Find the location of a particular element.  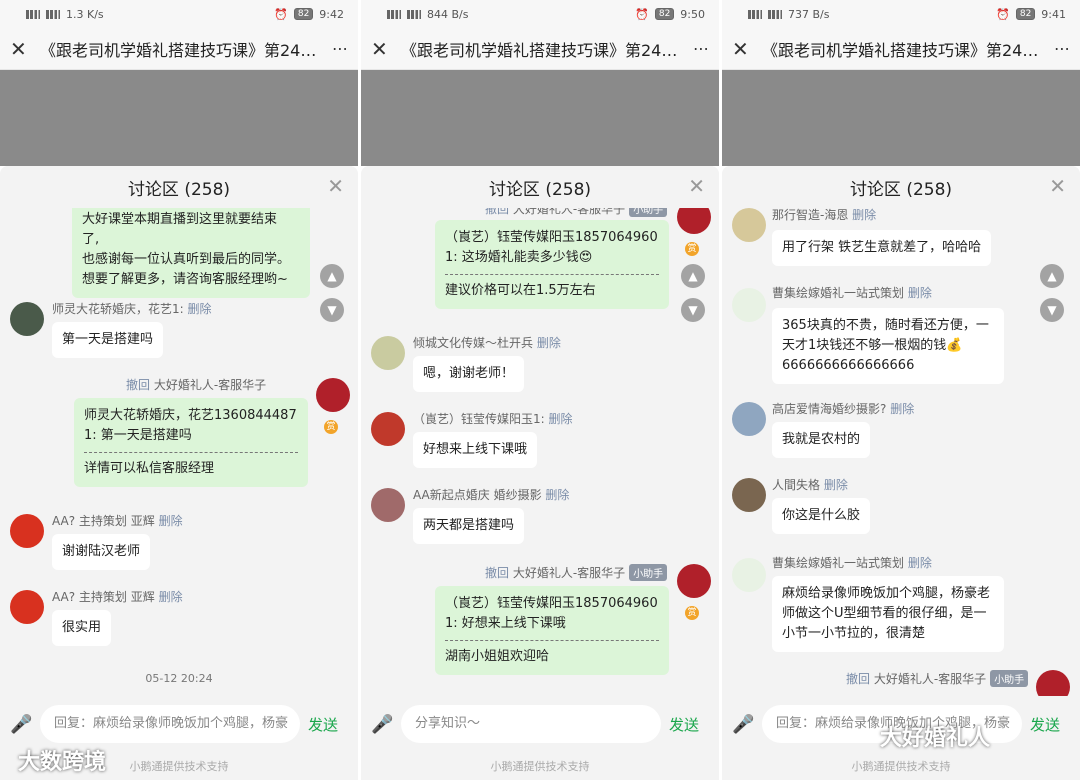

message-bubble: 嗯，谢谢老师！ is located at coordinates (469, 374).